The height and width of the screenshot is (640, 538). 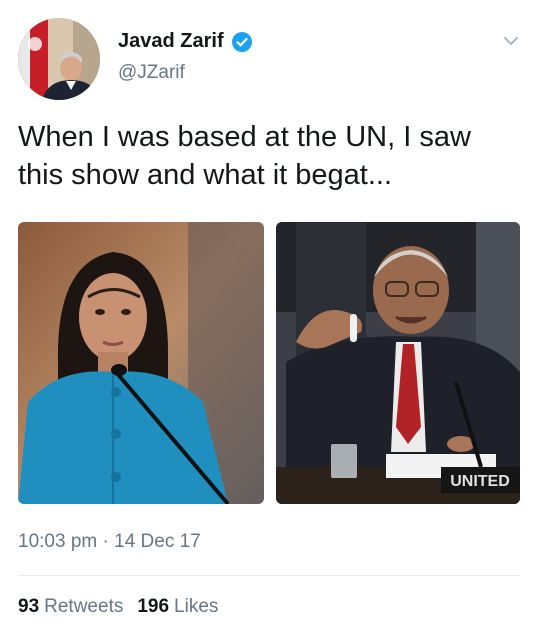 I want to click on chevron-down-icon, so click(x=511, y=41).